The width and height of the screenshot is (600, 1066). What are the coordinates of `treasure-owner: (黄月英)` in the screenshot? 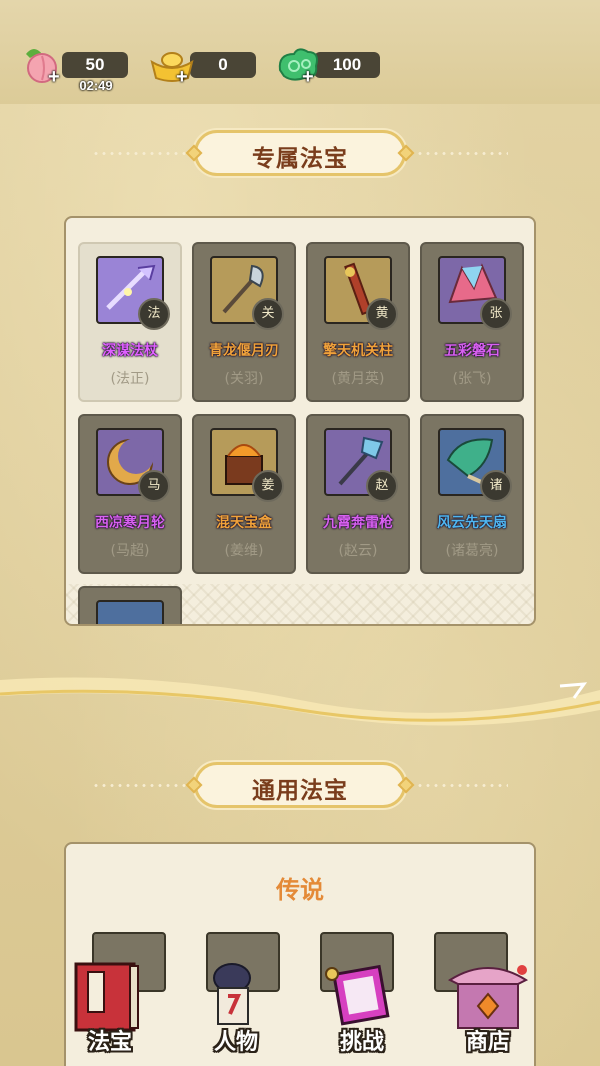 It's located at (358, 379).